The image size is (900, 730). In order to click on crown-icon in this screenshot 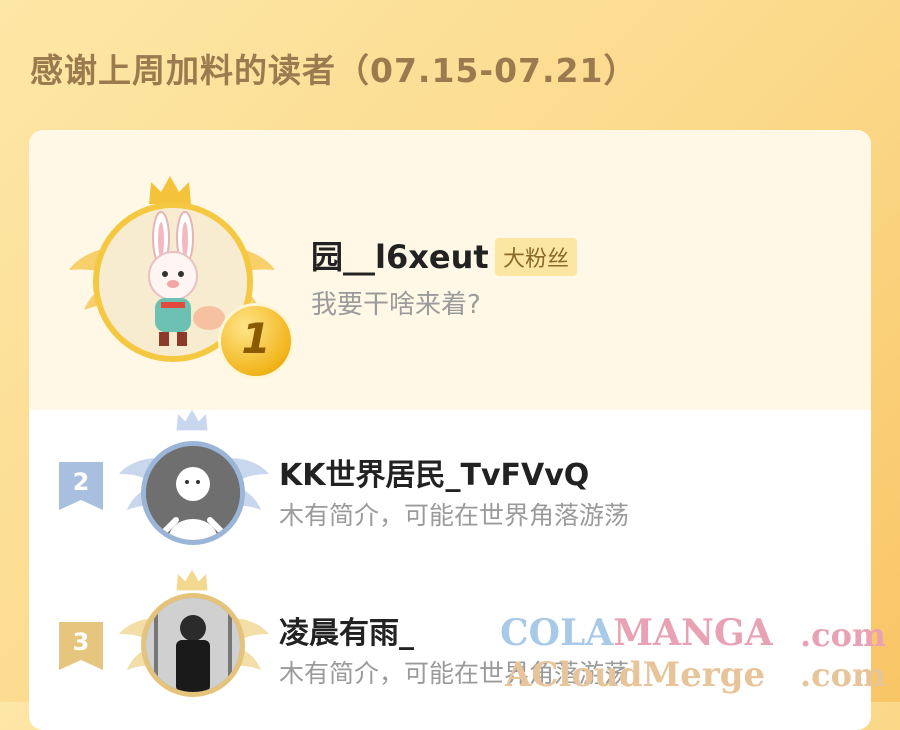, I will do `click(170, 190)`.